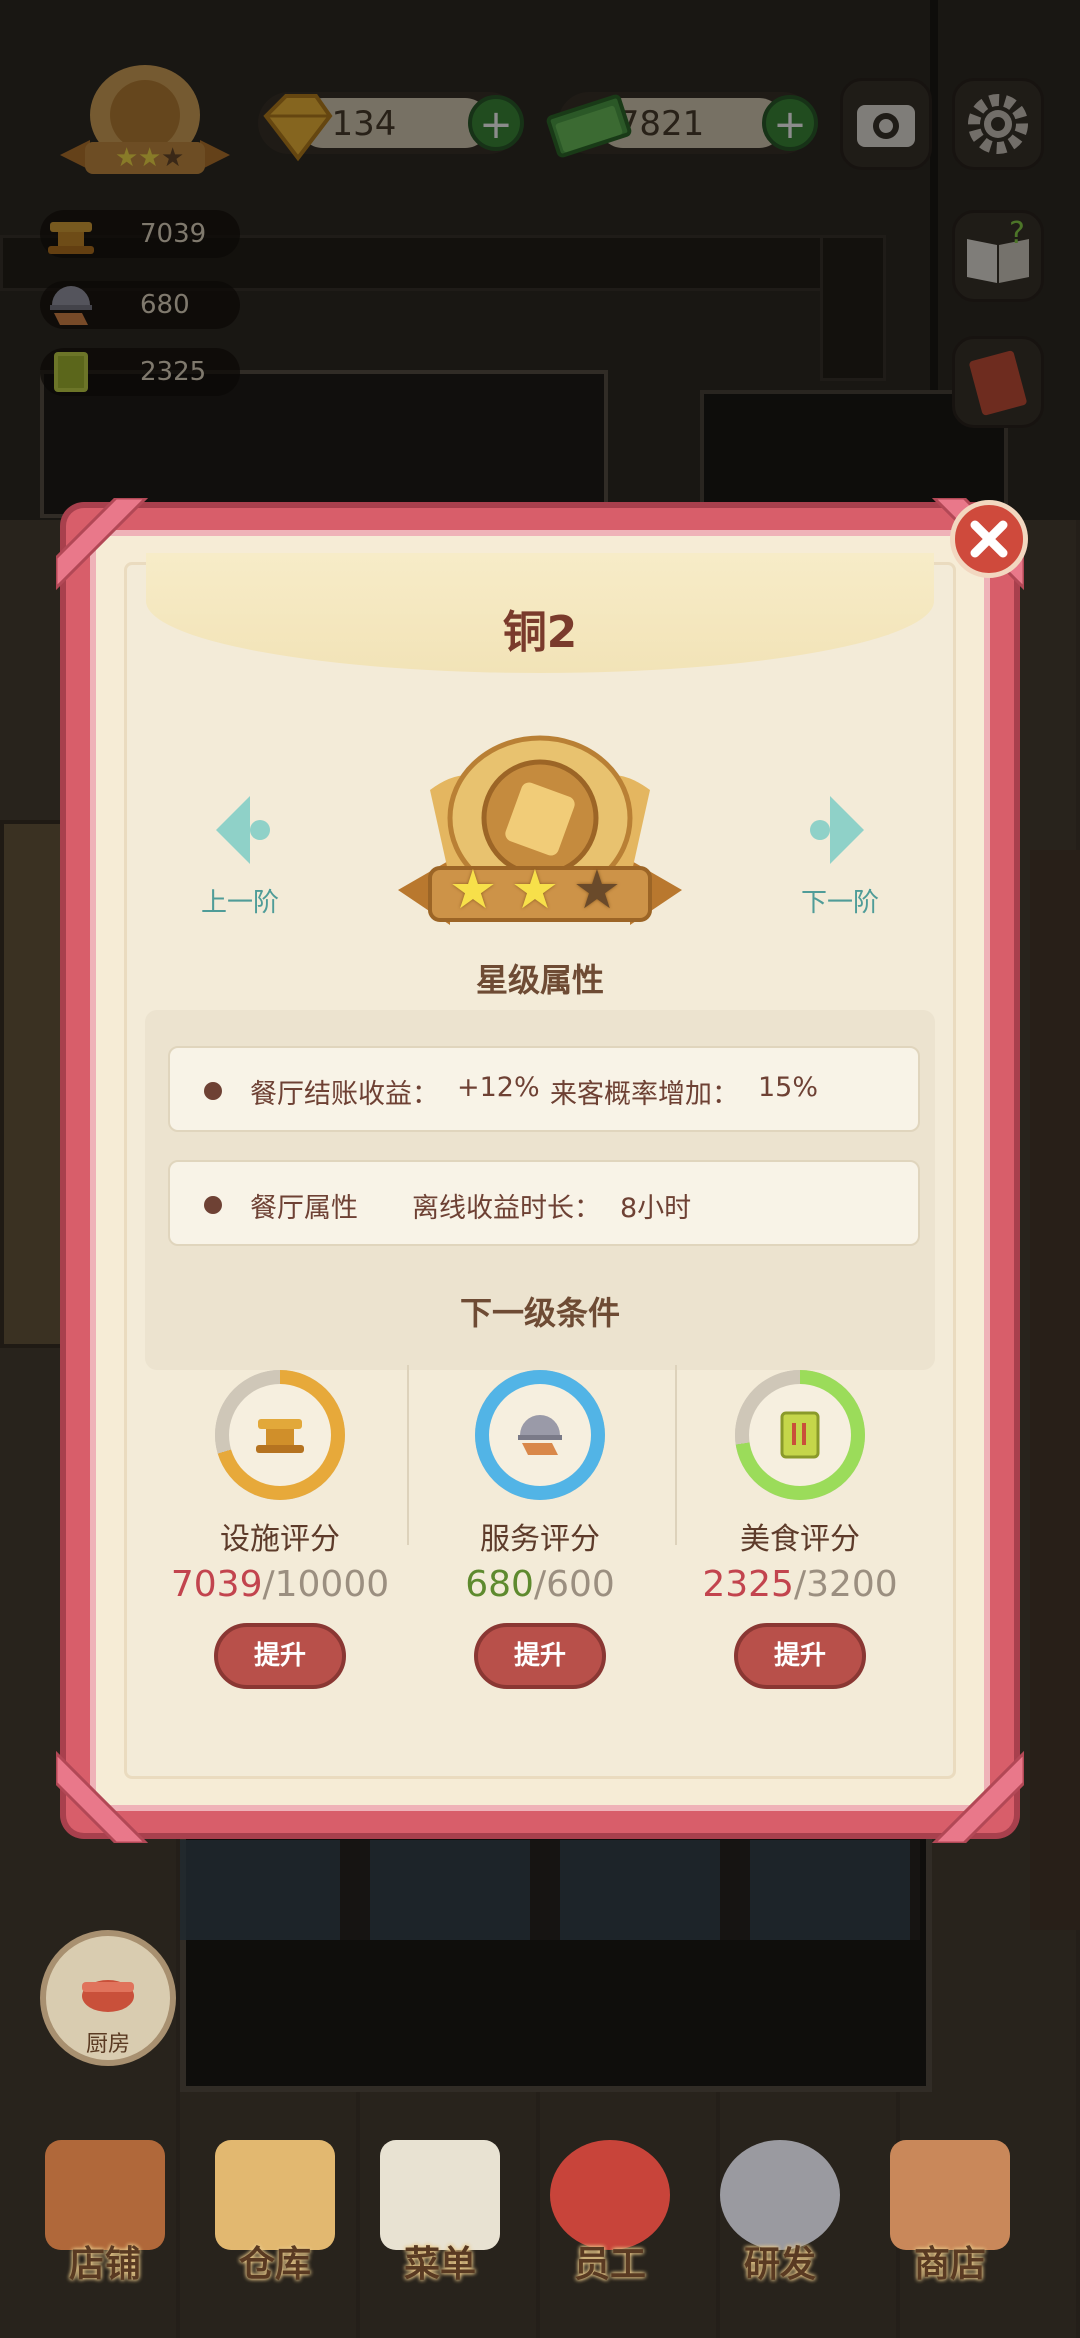 The height and width of the screenshot is (2338, 1080). I want to click on attribute-row-income: 餐厅结账收益： +12% 来客概率增加： 15%, so click(544, 1089).